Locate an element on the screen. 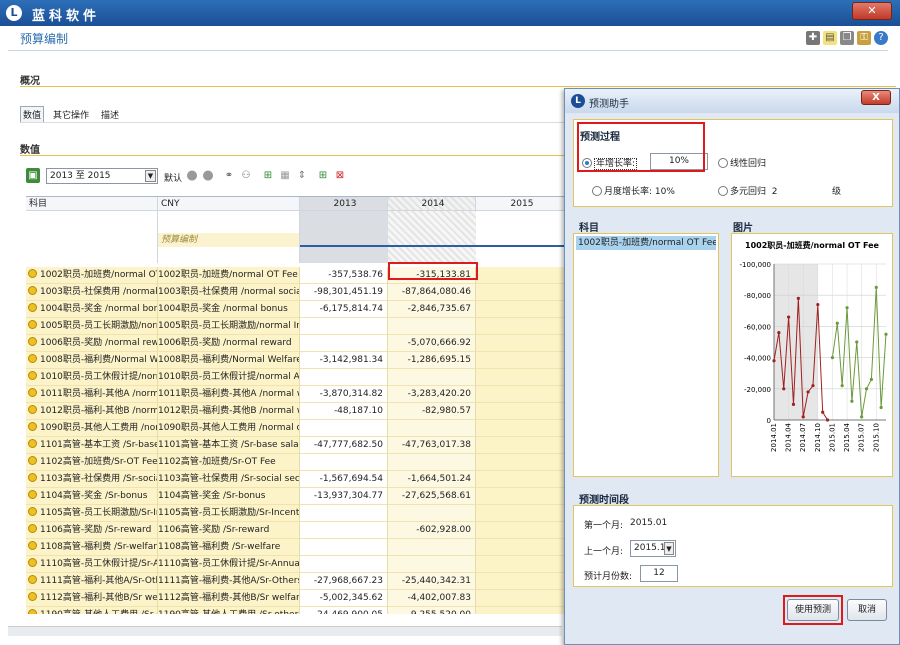 This screenshot has height=645, width=900. help-icon: ? is located at coordinates (881, 38).